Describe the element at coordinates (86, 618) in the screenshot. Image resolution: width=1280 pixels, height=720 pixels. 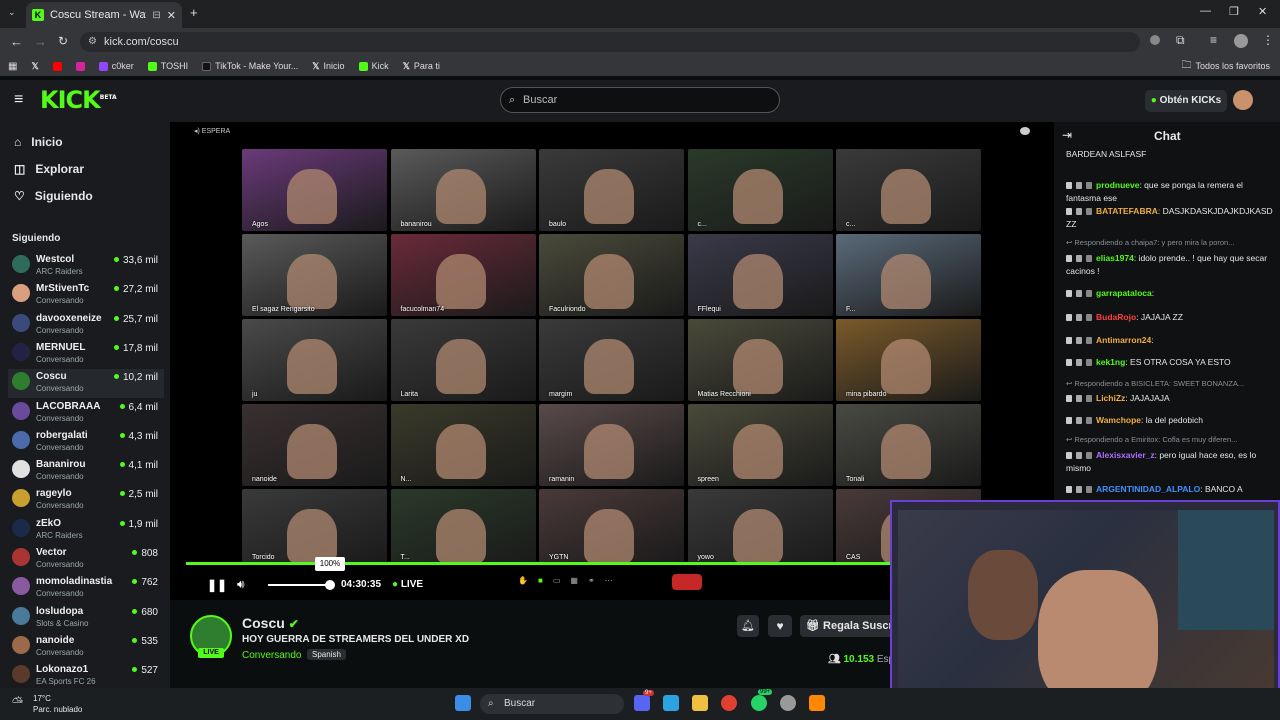
I see `following-item: losludopa Slots & Casino 680` at that location.